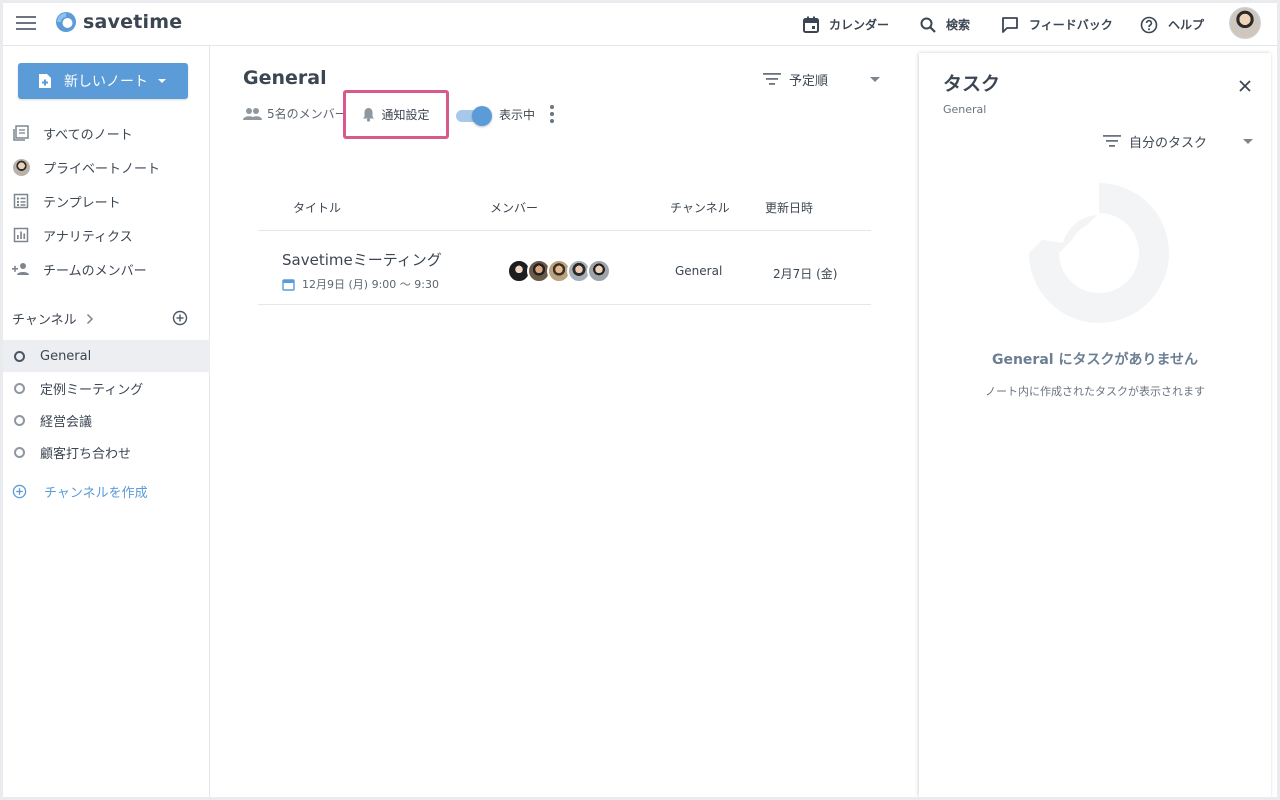  I want to click on calendar-nav: カレンダー, so click(846, 24).